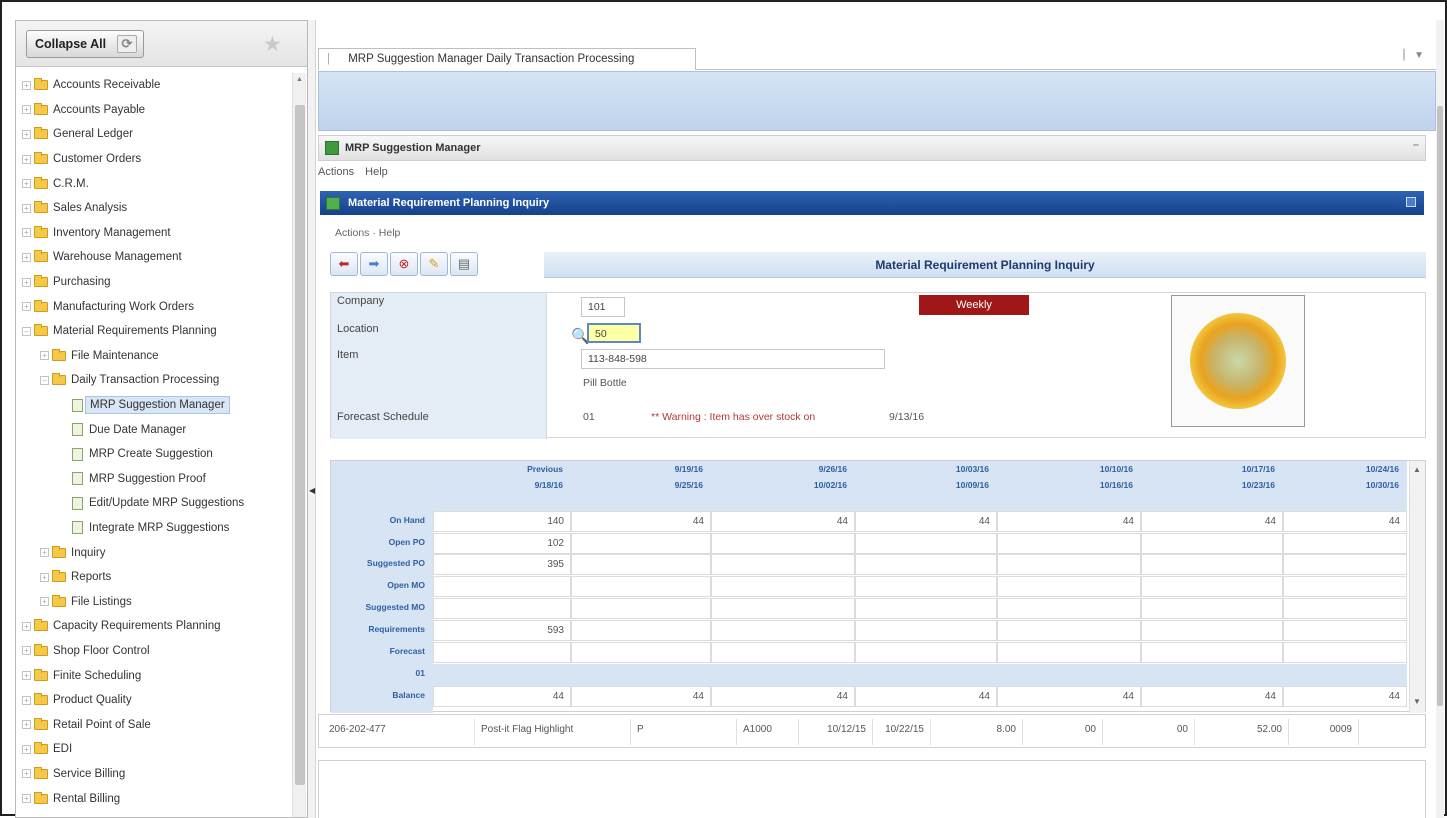  Describe the element at coordinates (154, 233) in the screenshot. I see `sidebar-item-inventory-management: + Inventory Management` at that location.